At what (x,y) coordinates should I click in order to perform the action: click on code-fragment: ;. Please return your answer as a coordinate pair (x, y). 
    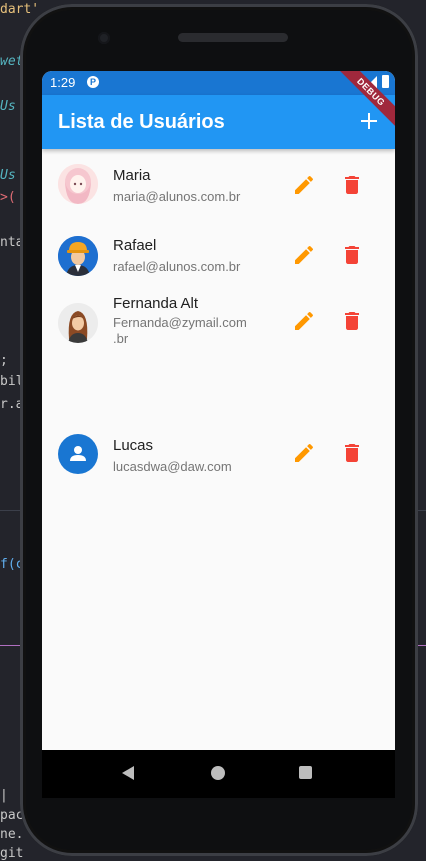
    Looking at the image, I should click on (4, 360).